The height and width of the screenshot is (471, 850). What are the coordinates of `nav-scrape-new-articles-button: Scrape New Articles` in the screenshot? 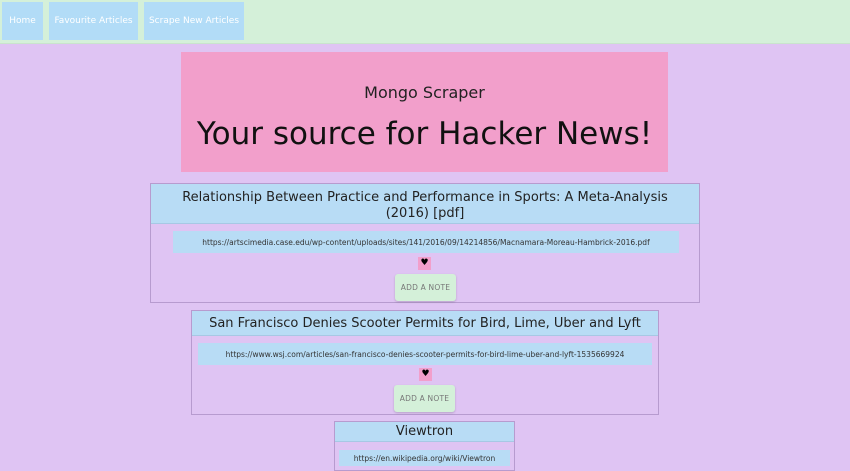 It's located at (194, 21).